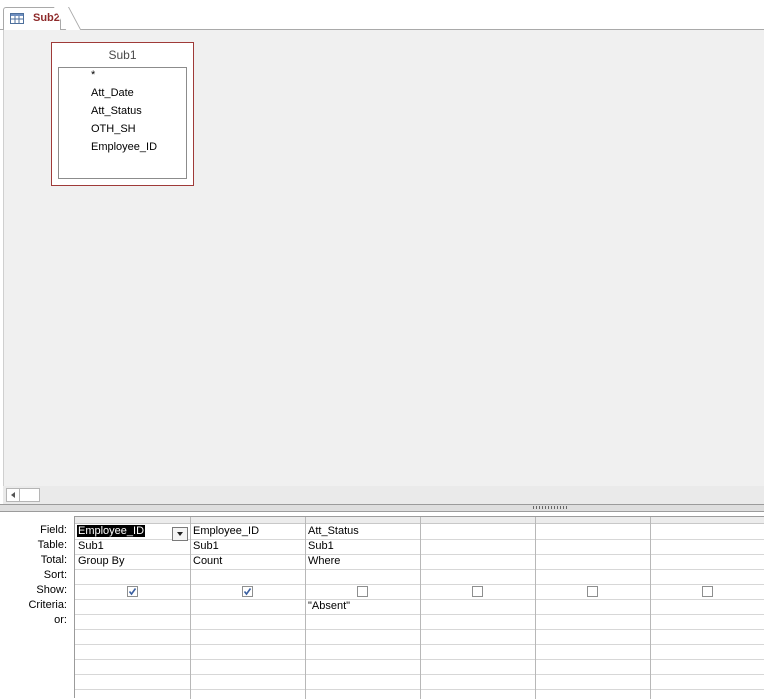 The width and height of the screenshot is (764, 699). I want to click on field-att-status: Att_Status, so click(116, 111).